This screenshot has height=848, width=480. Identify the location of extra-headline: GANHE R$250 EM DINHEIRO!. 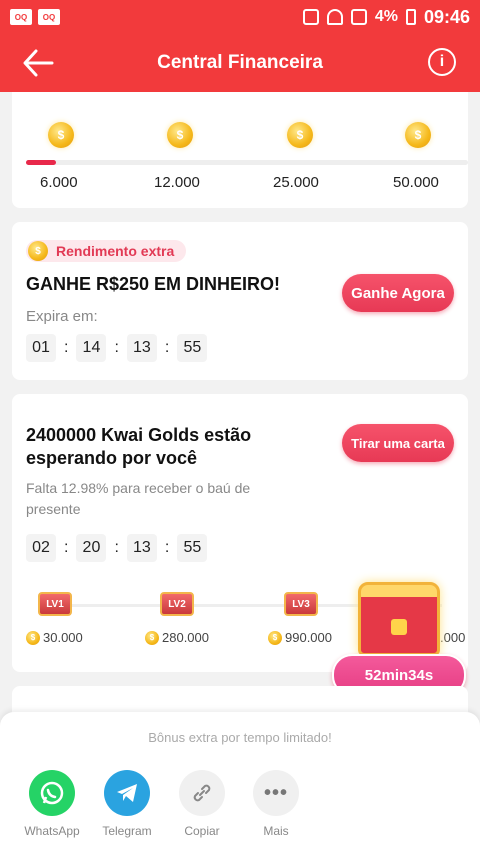
(153, 284).